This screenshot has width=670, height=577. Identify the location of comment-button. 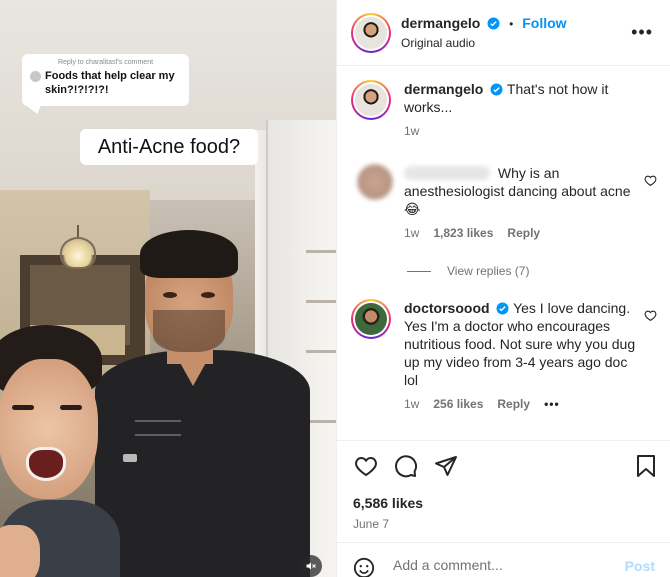
(406, 466).